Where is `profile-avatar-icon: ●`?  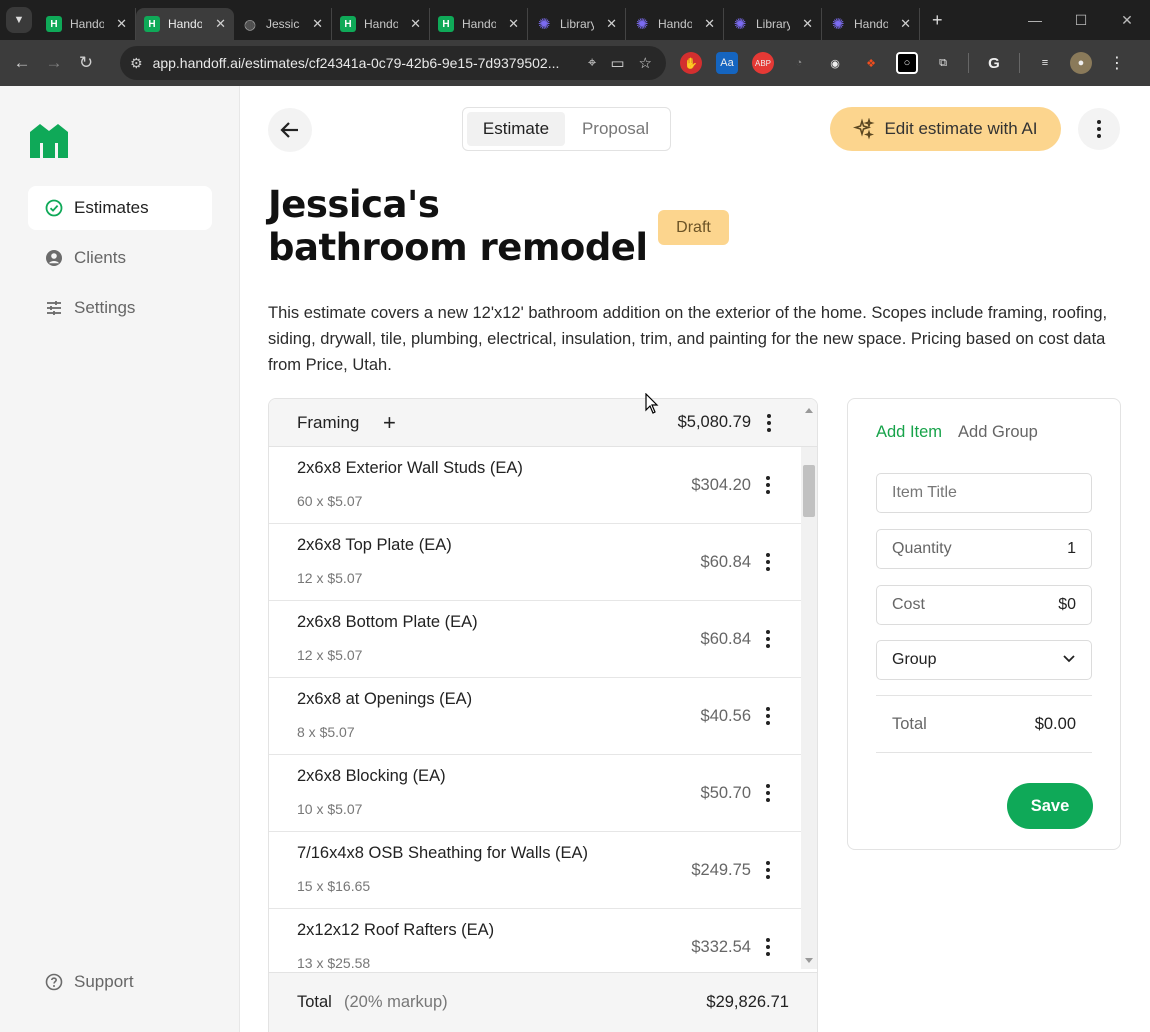
profile-avatar-icon: ● is located at coordinates (1081, 63).